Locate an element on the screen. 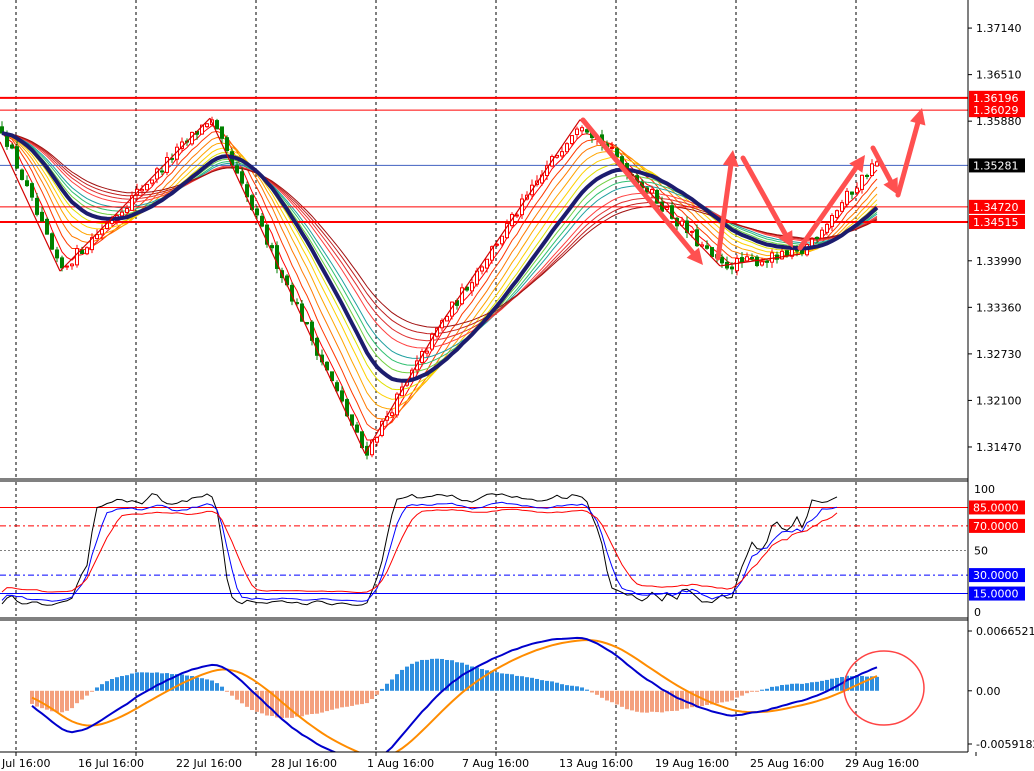 This screenshot has height=771, width=1034. arrow-shaft is located at coordinates (638, 186).